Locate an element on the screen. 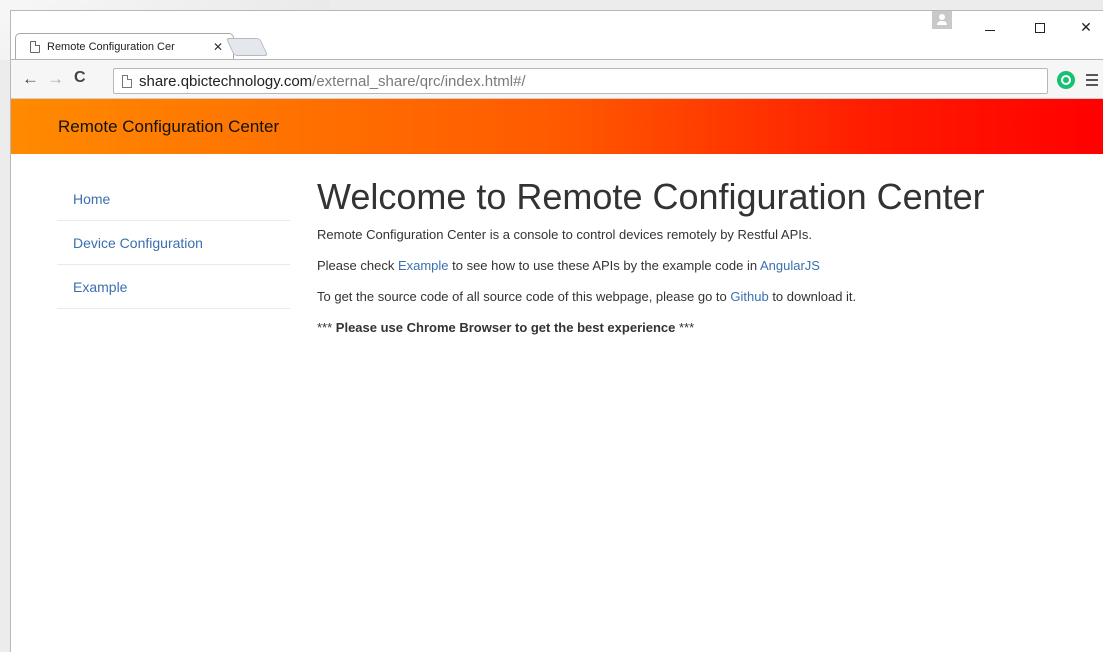  profile-icon is located at coordinates (942, 20).